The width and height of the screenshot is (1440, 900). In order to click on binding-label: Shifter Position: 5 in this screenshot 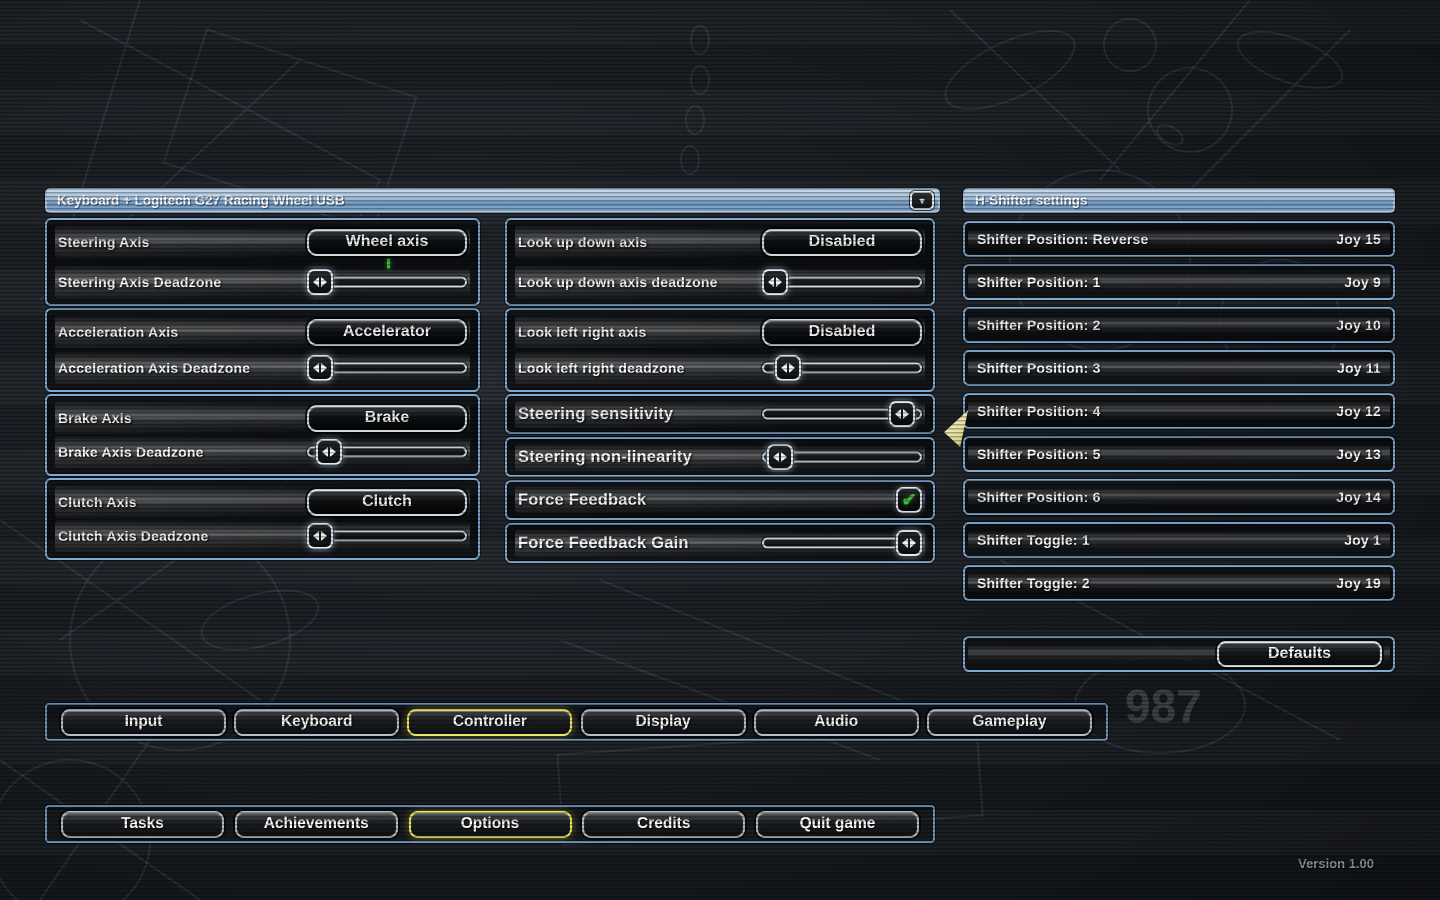, I will do `click(1039, 454)`.